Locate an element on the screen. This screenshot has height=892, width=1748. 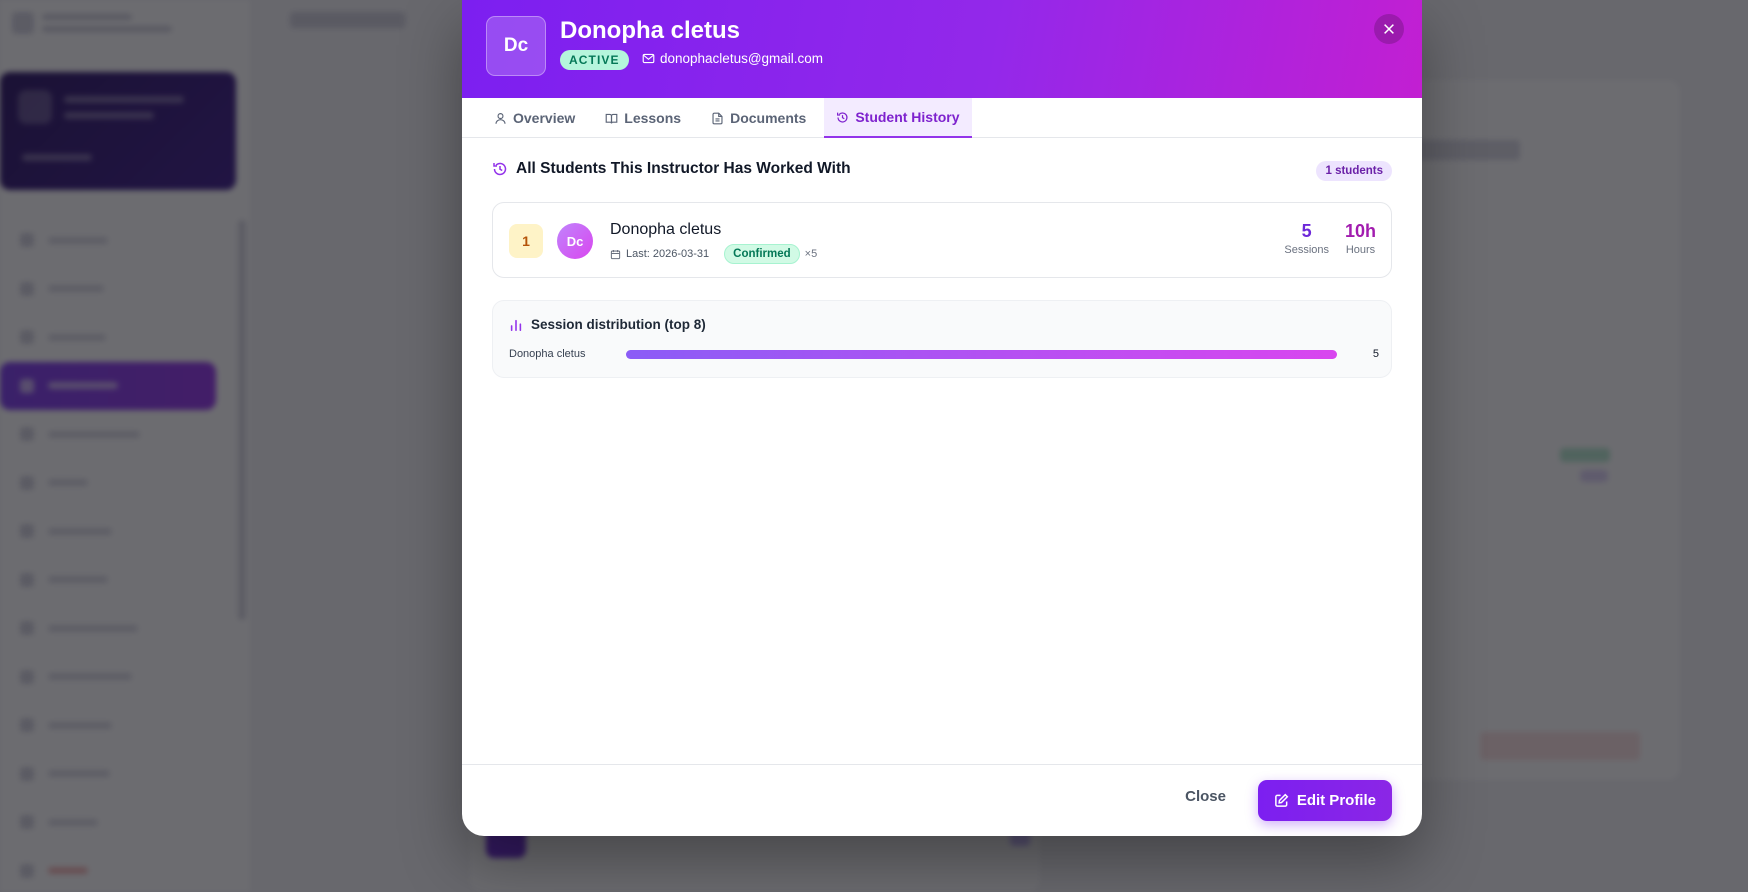
mail-icon is located at coordinates (648, 58).